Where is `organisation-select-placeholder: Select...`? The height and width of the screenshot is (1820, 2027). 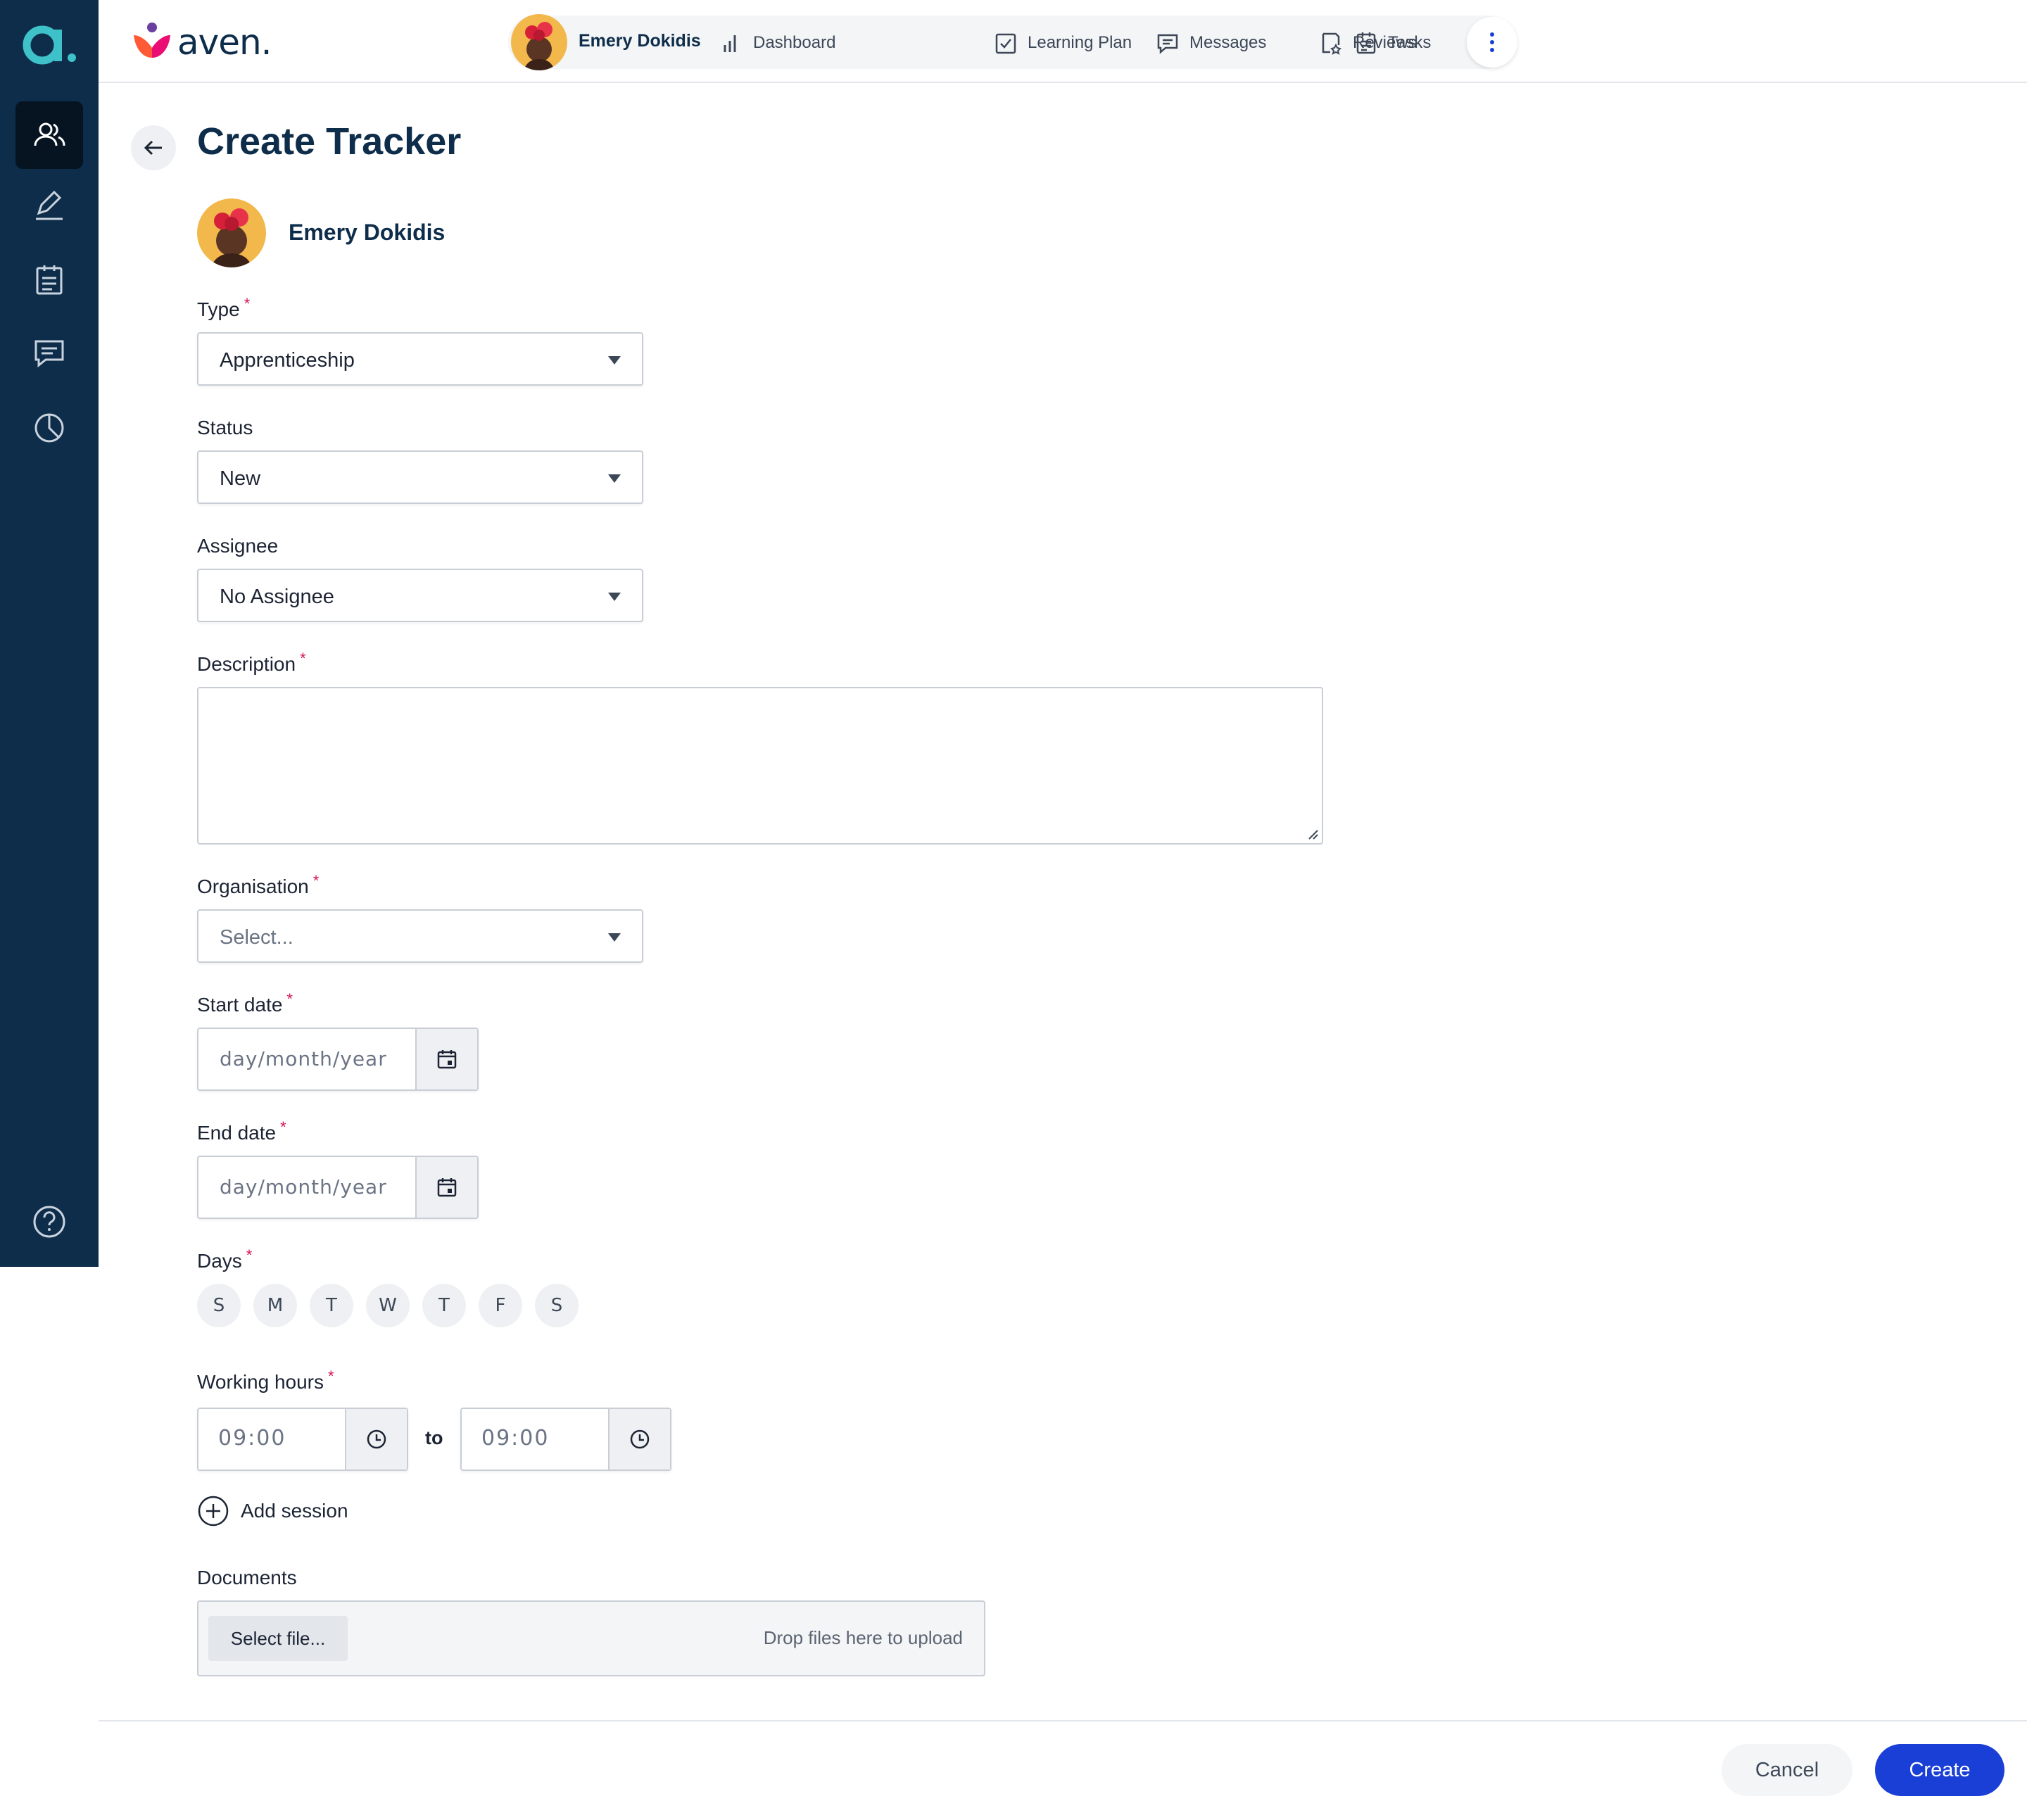 organisation-select-placeholder: Select... is located at coordinates (256, 937).